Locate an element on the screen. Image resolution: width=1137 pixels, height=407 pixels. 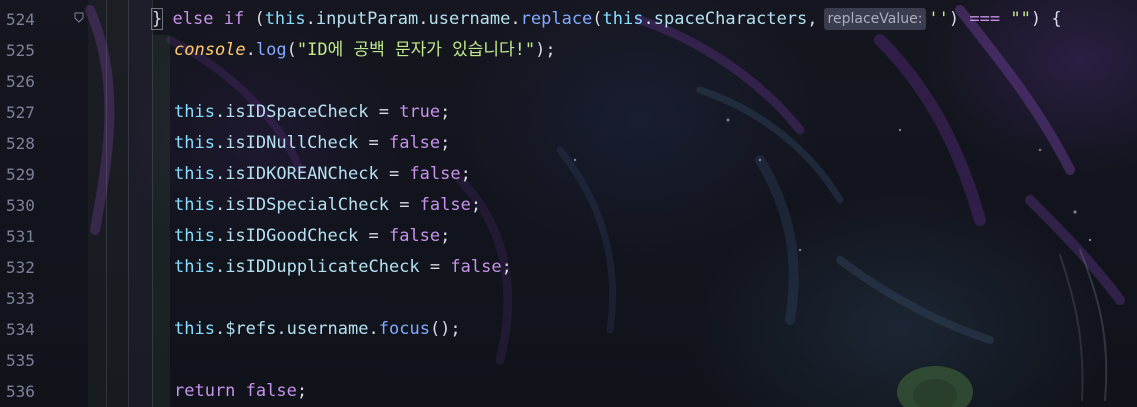
if-keyword: if is located at coordinates (234, 19).